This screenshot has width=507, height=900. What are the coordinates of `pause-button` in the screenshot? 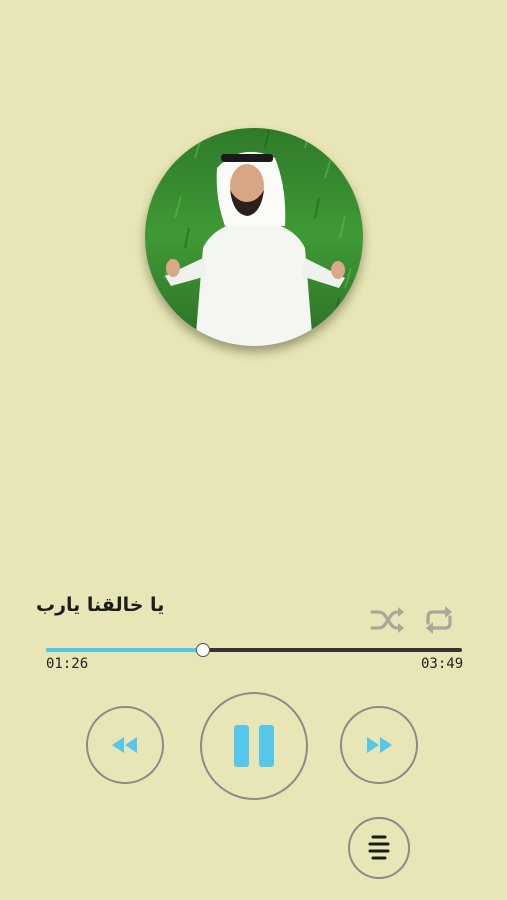 It's located at (254, 746).